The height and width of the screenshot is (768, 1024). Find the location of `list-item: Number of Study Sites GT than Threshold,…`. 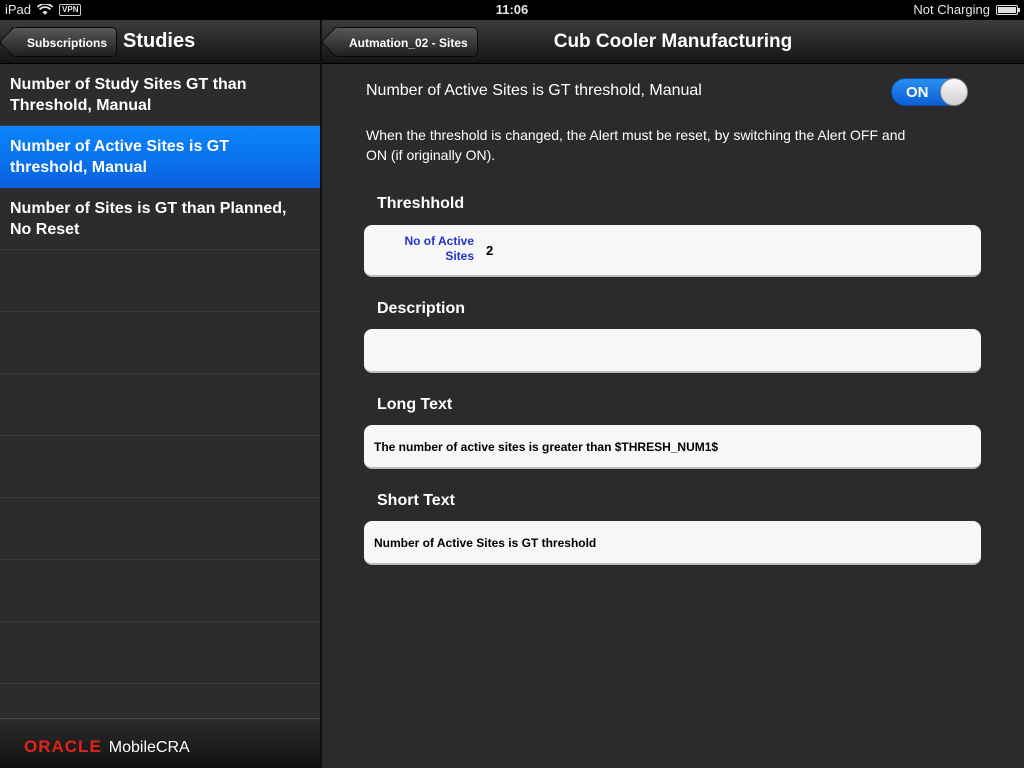

list-item: Number of Study Sites GT than Threshold,… is located at coordinates (160, 95).